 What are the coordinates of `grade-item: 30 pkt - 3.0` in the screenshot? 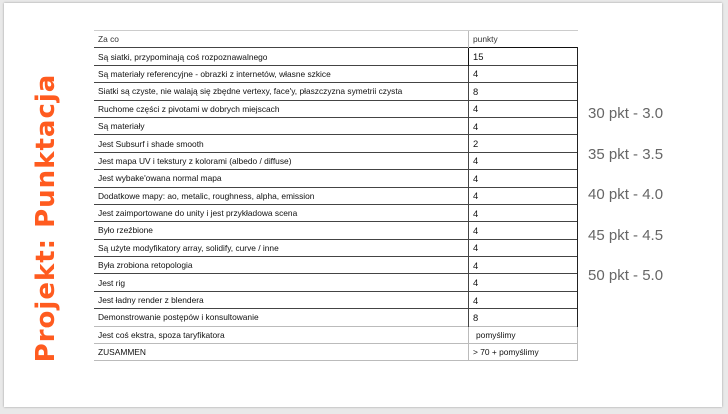 It's located at (626, 113).